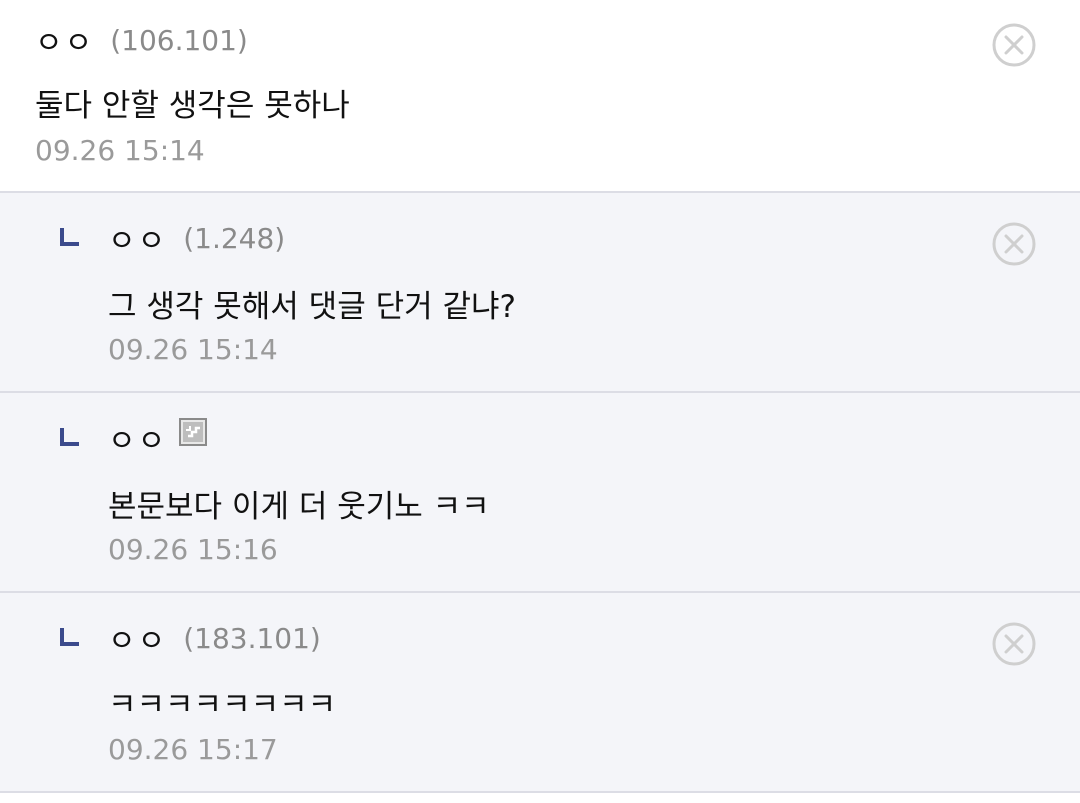 The image size is (1080, 803). What do you see at coordinates (234, 238) in the screenshot?
I see `comment-ip: (1.248)` at bounding box center [234, 238].